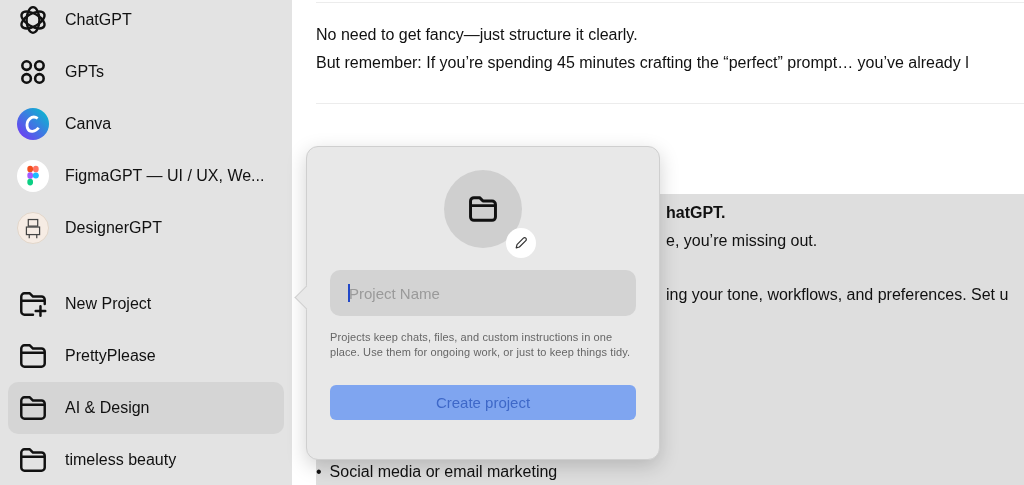  Describe the element at coordinates (477, 35) in the screenshot. I see `chat-paragraph: No need to get fancy—just structure it clearly.` at that location.